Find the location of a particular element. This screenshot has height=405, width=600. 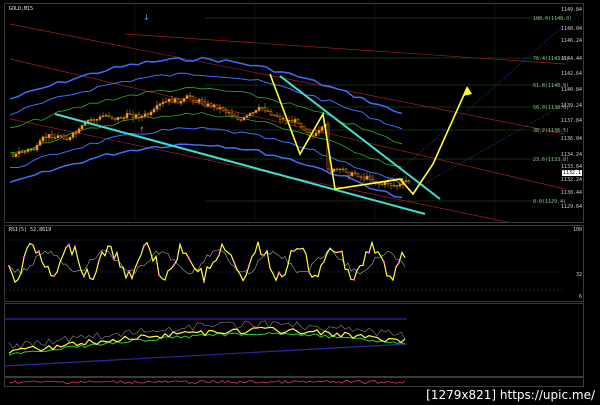

strip-line is located at coordinates (207, 382).